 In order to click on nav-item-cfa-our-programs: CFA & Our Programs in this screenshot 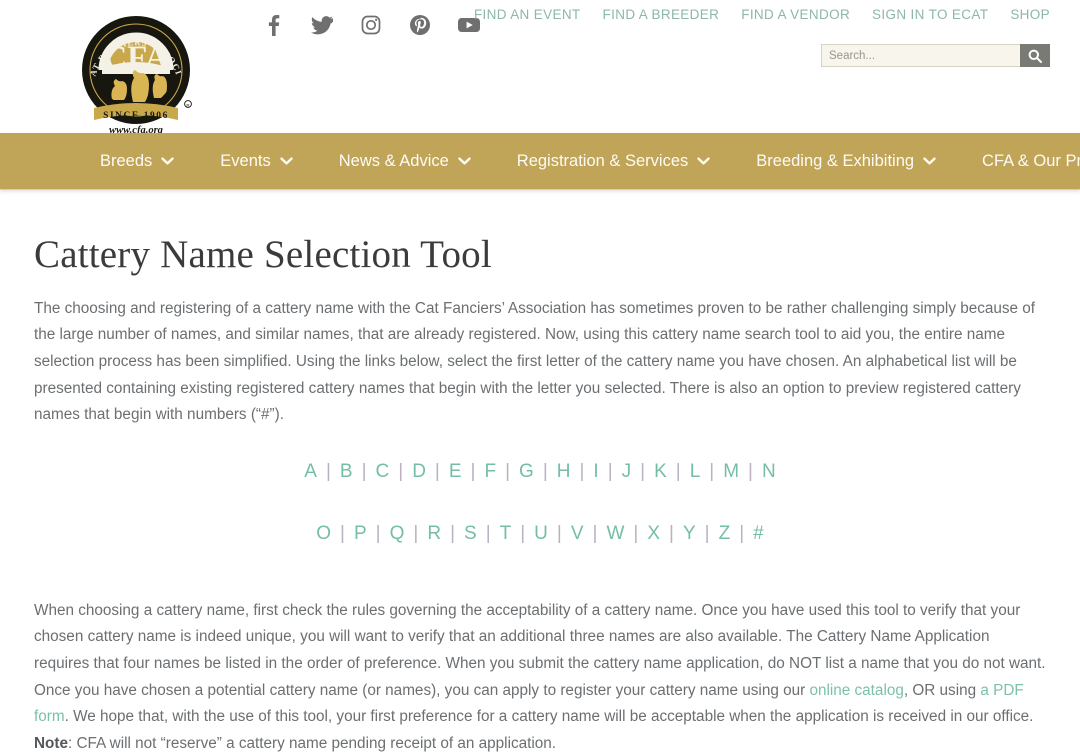, I will do `click(1031, 161)`.